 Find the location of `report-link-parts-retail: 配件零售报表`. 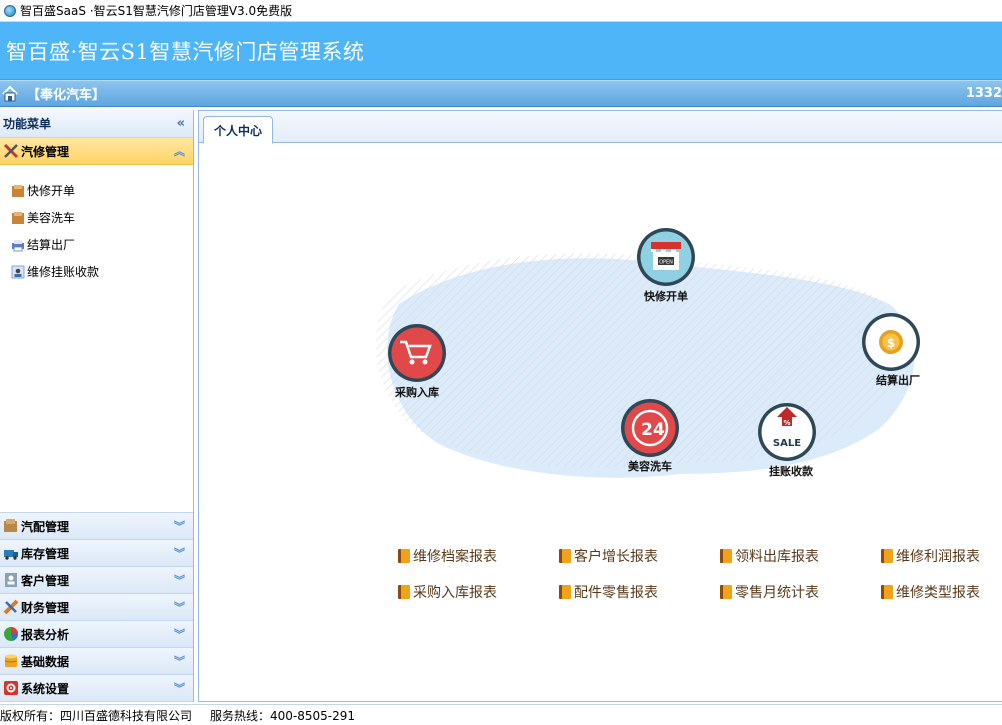

report-link-parts-retail: 配件零售报表 is located at coordinates (608, 592).